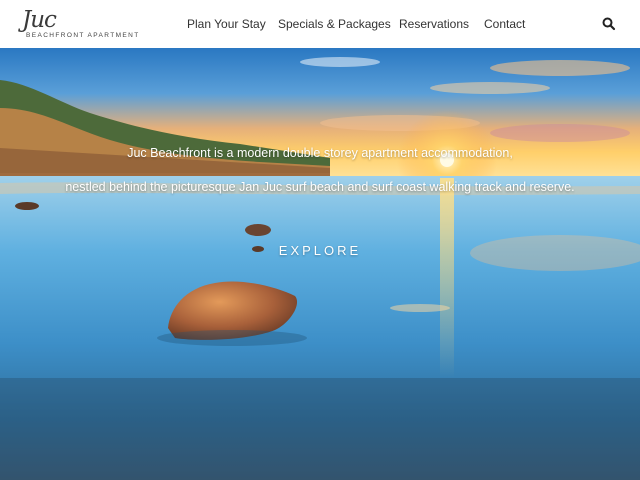 The width and height of the screenshot is (640, 480). I want to click on search-button, so click(609, 24).